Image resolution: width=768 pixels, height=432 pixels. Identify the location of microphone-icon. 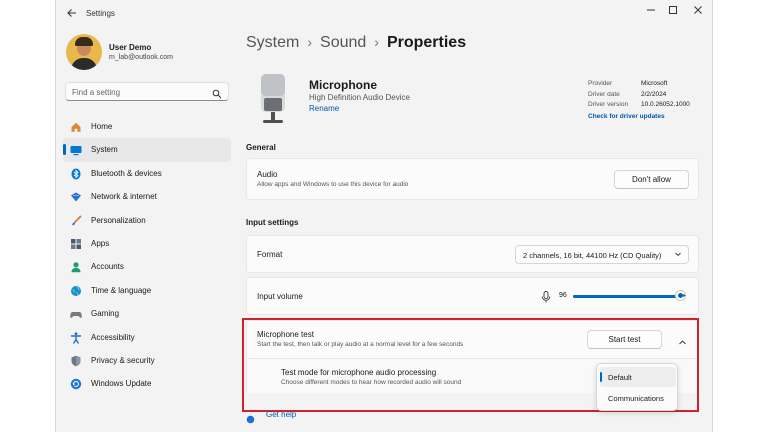
(546, 296).